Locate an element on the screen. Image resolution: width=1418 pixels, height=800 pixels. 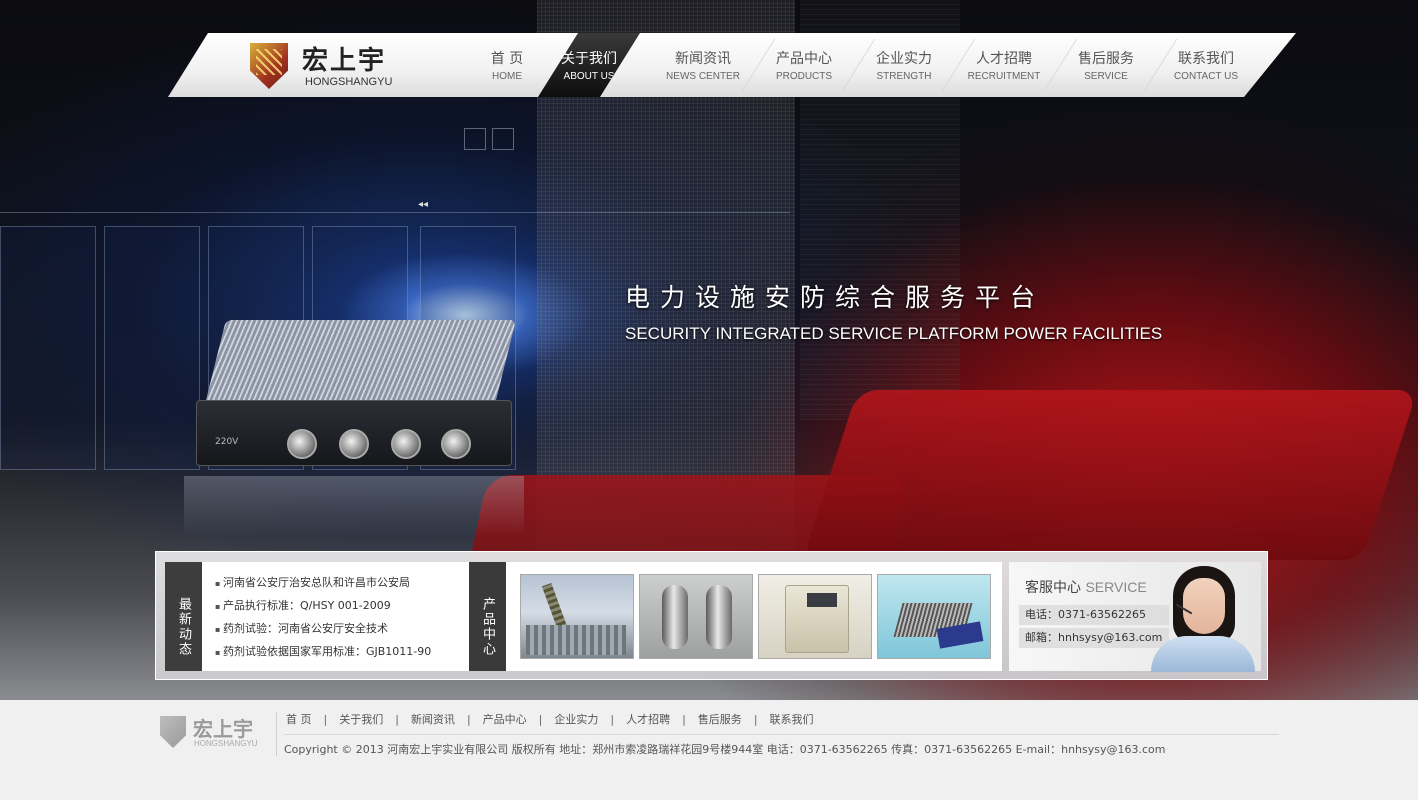
nav-item-service: 售后服务 SERVICE is located at coordinates (1106, 65).